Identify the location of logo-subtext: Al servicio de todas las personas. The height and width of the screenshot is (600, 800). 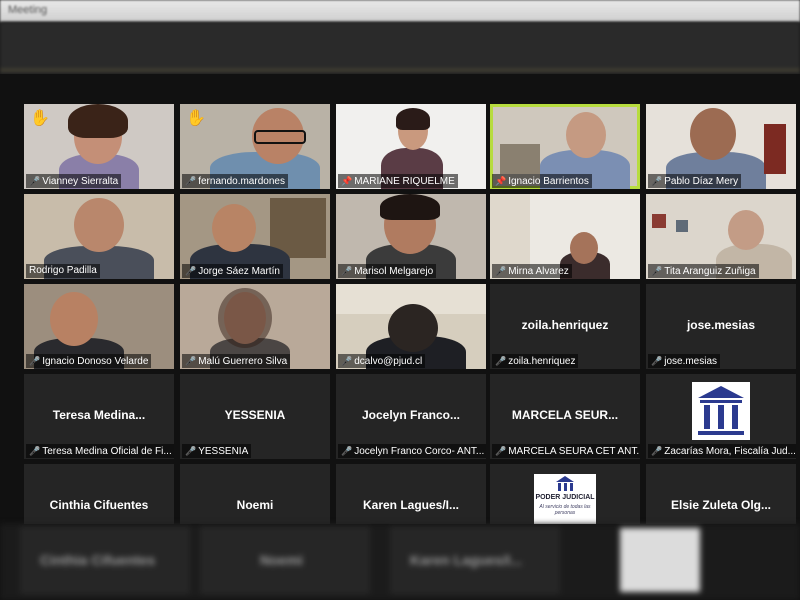
(565, 510).